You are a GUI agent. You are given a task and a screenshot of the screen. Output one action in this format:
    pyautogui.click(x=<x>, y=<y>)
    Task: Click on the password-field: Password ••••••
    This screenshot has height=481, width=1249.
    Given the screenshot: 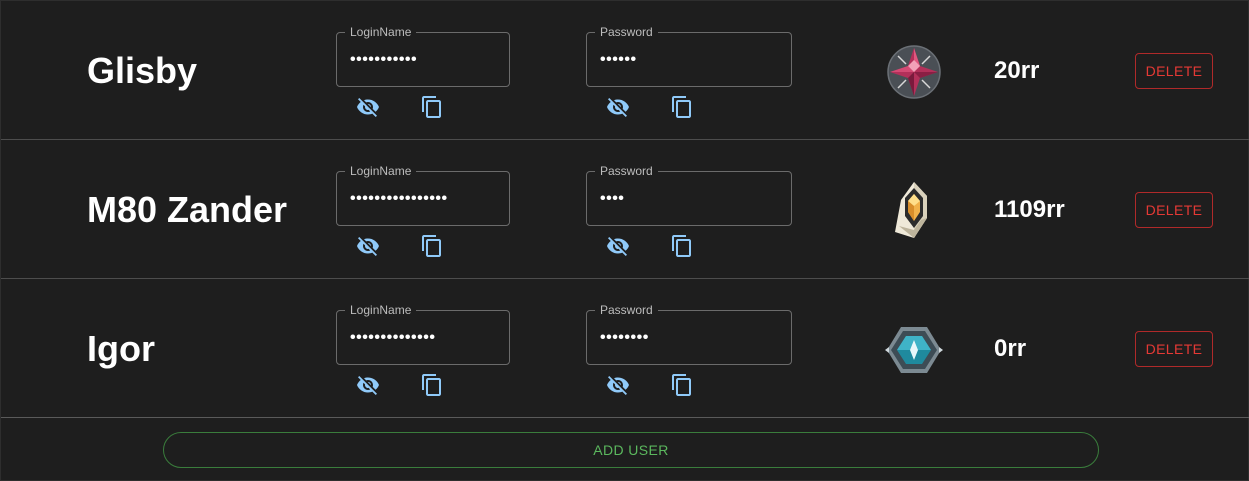 What is the action you would take?
    pyautogui.click(x=689, y=55)
    